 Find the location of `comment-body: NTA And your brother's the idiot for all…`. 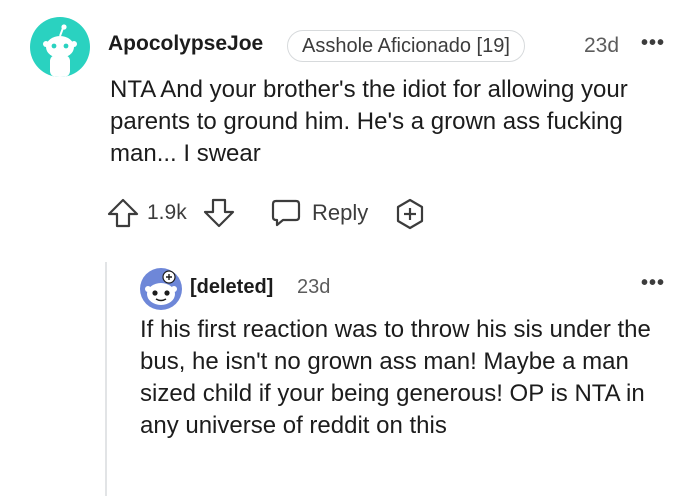

comment-body: NTA And your brother's the idiot for all… is located at coordinates (369, 121).